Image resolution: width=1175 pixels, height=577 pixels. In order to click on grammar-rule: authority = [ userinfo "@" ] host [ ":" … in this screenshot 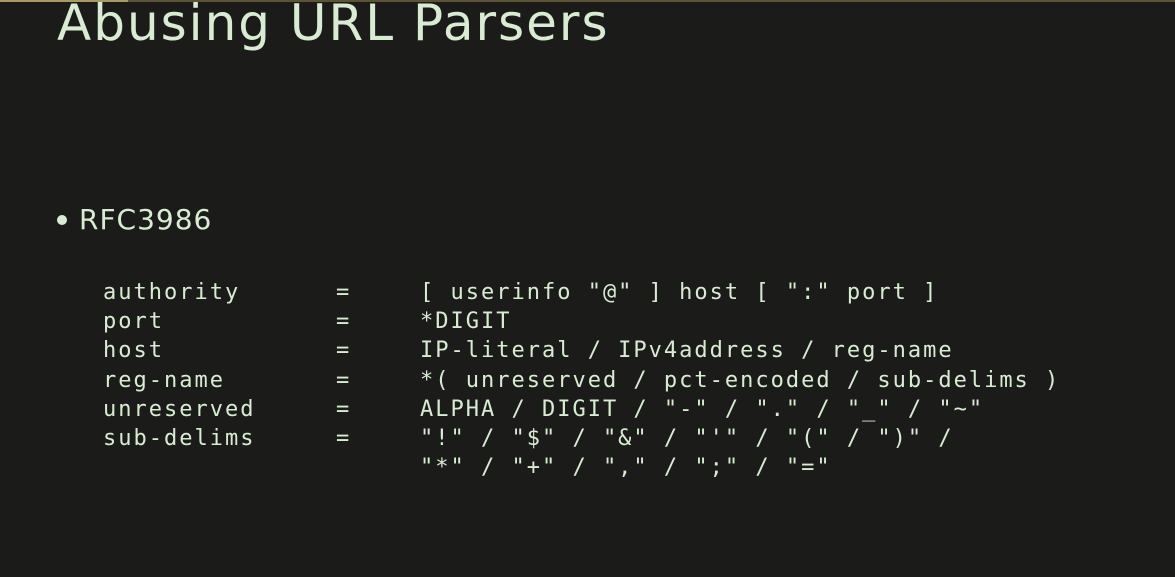, I will do `click(581, 292)`.